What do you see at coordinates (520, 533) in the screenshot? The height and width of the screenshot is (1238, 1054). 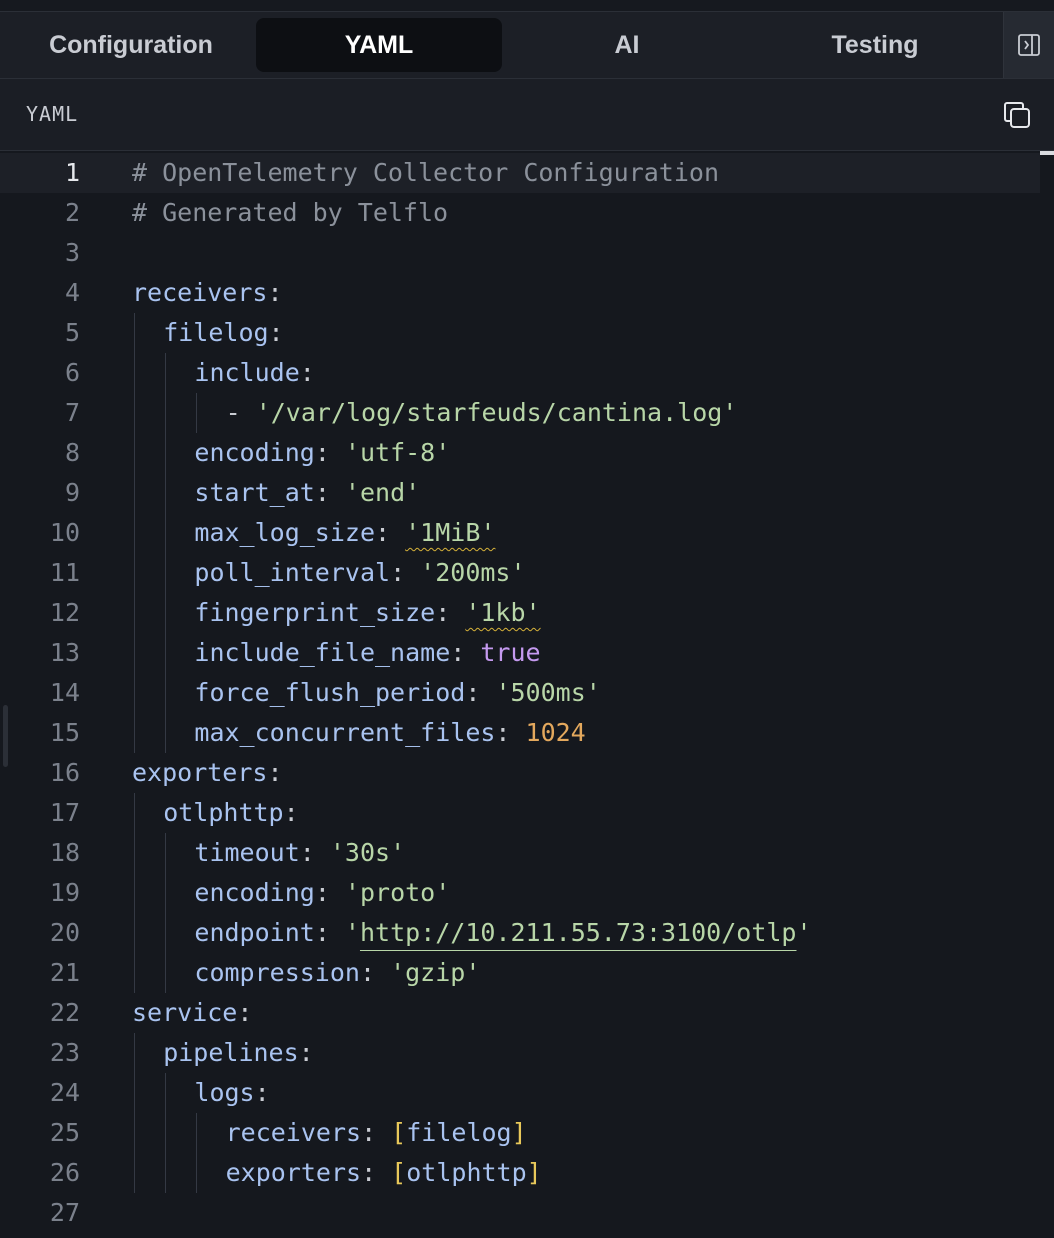 I see `code-line: 10 max_log_size: '1MiB'` at bounding box center [520, 533].